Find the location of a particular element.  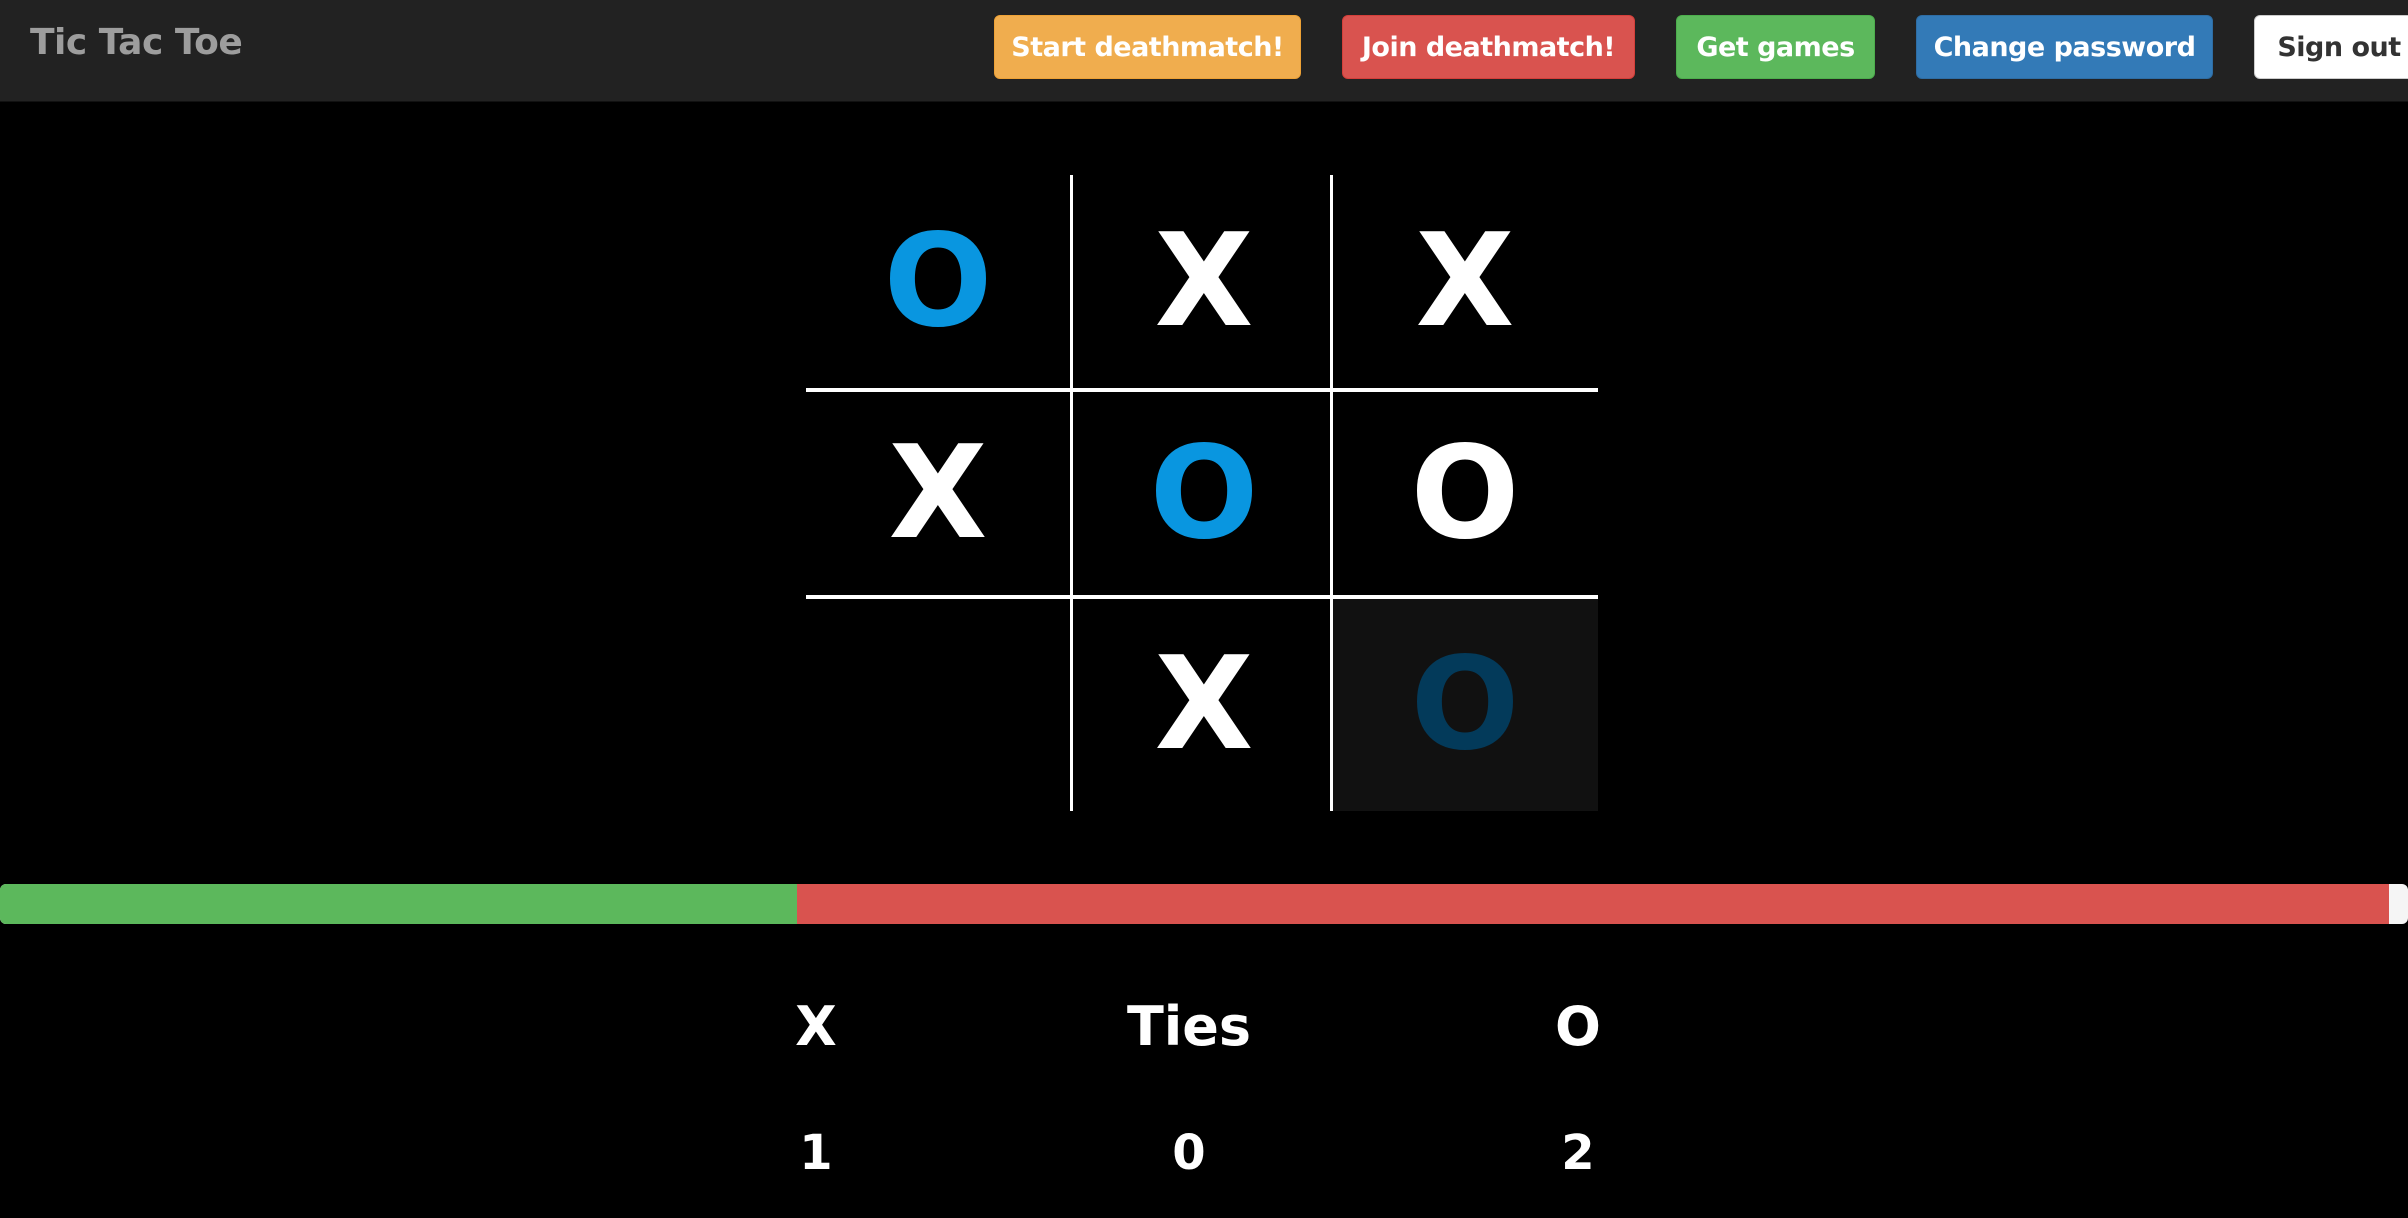

start-deathmatch-button: Start deathmatch! is located at coordinates (1147, 47).